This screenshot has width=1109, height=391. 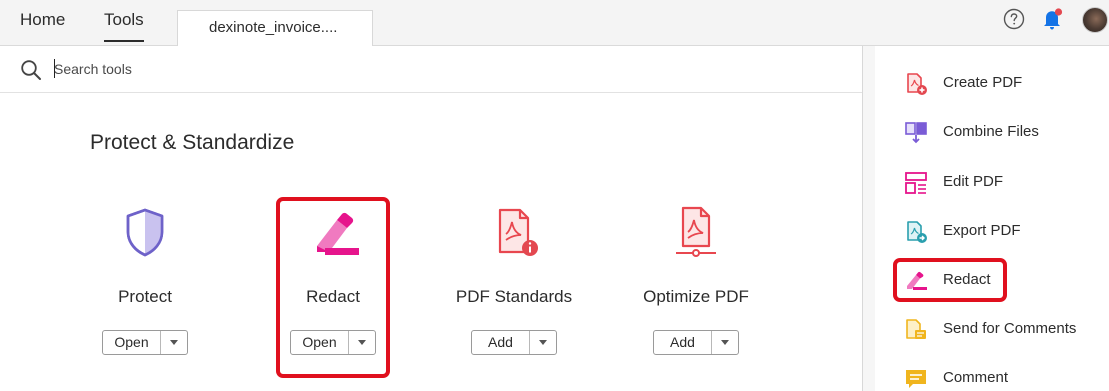 What do you see at coordinates (1053, 19) in the screenshot?
I see `notification-bell-icon` at bounding box center [1053, 19].